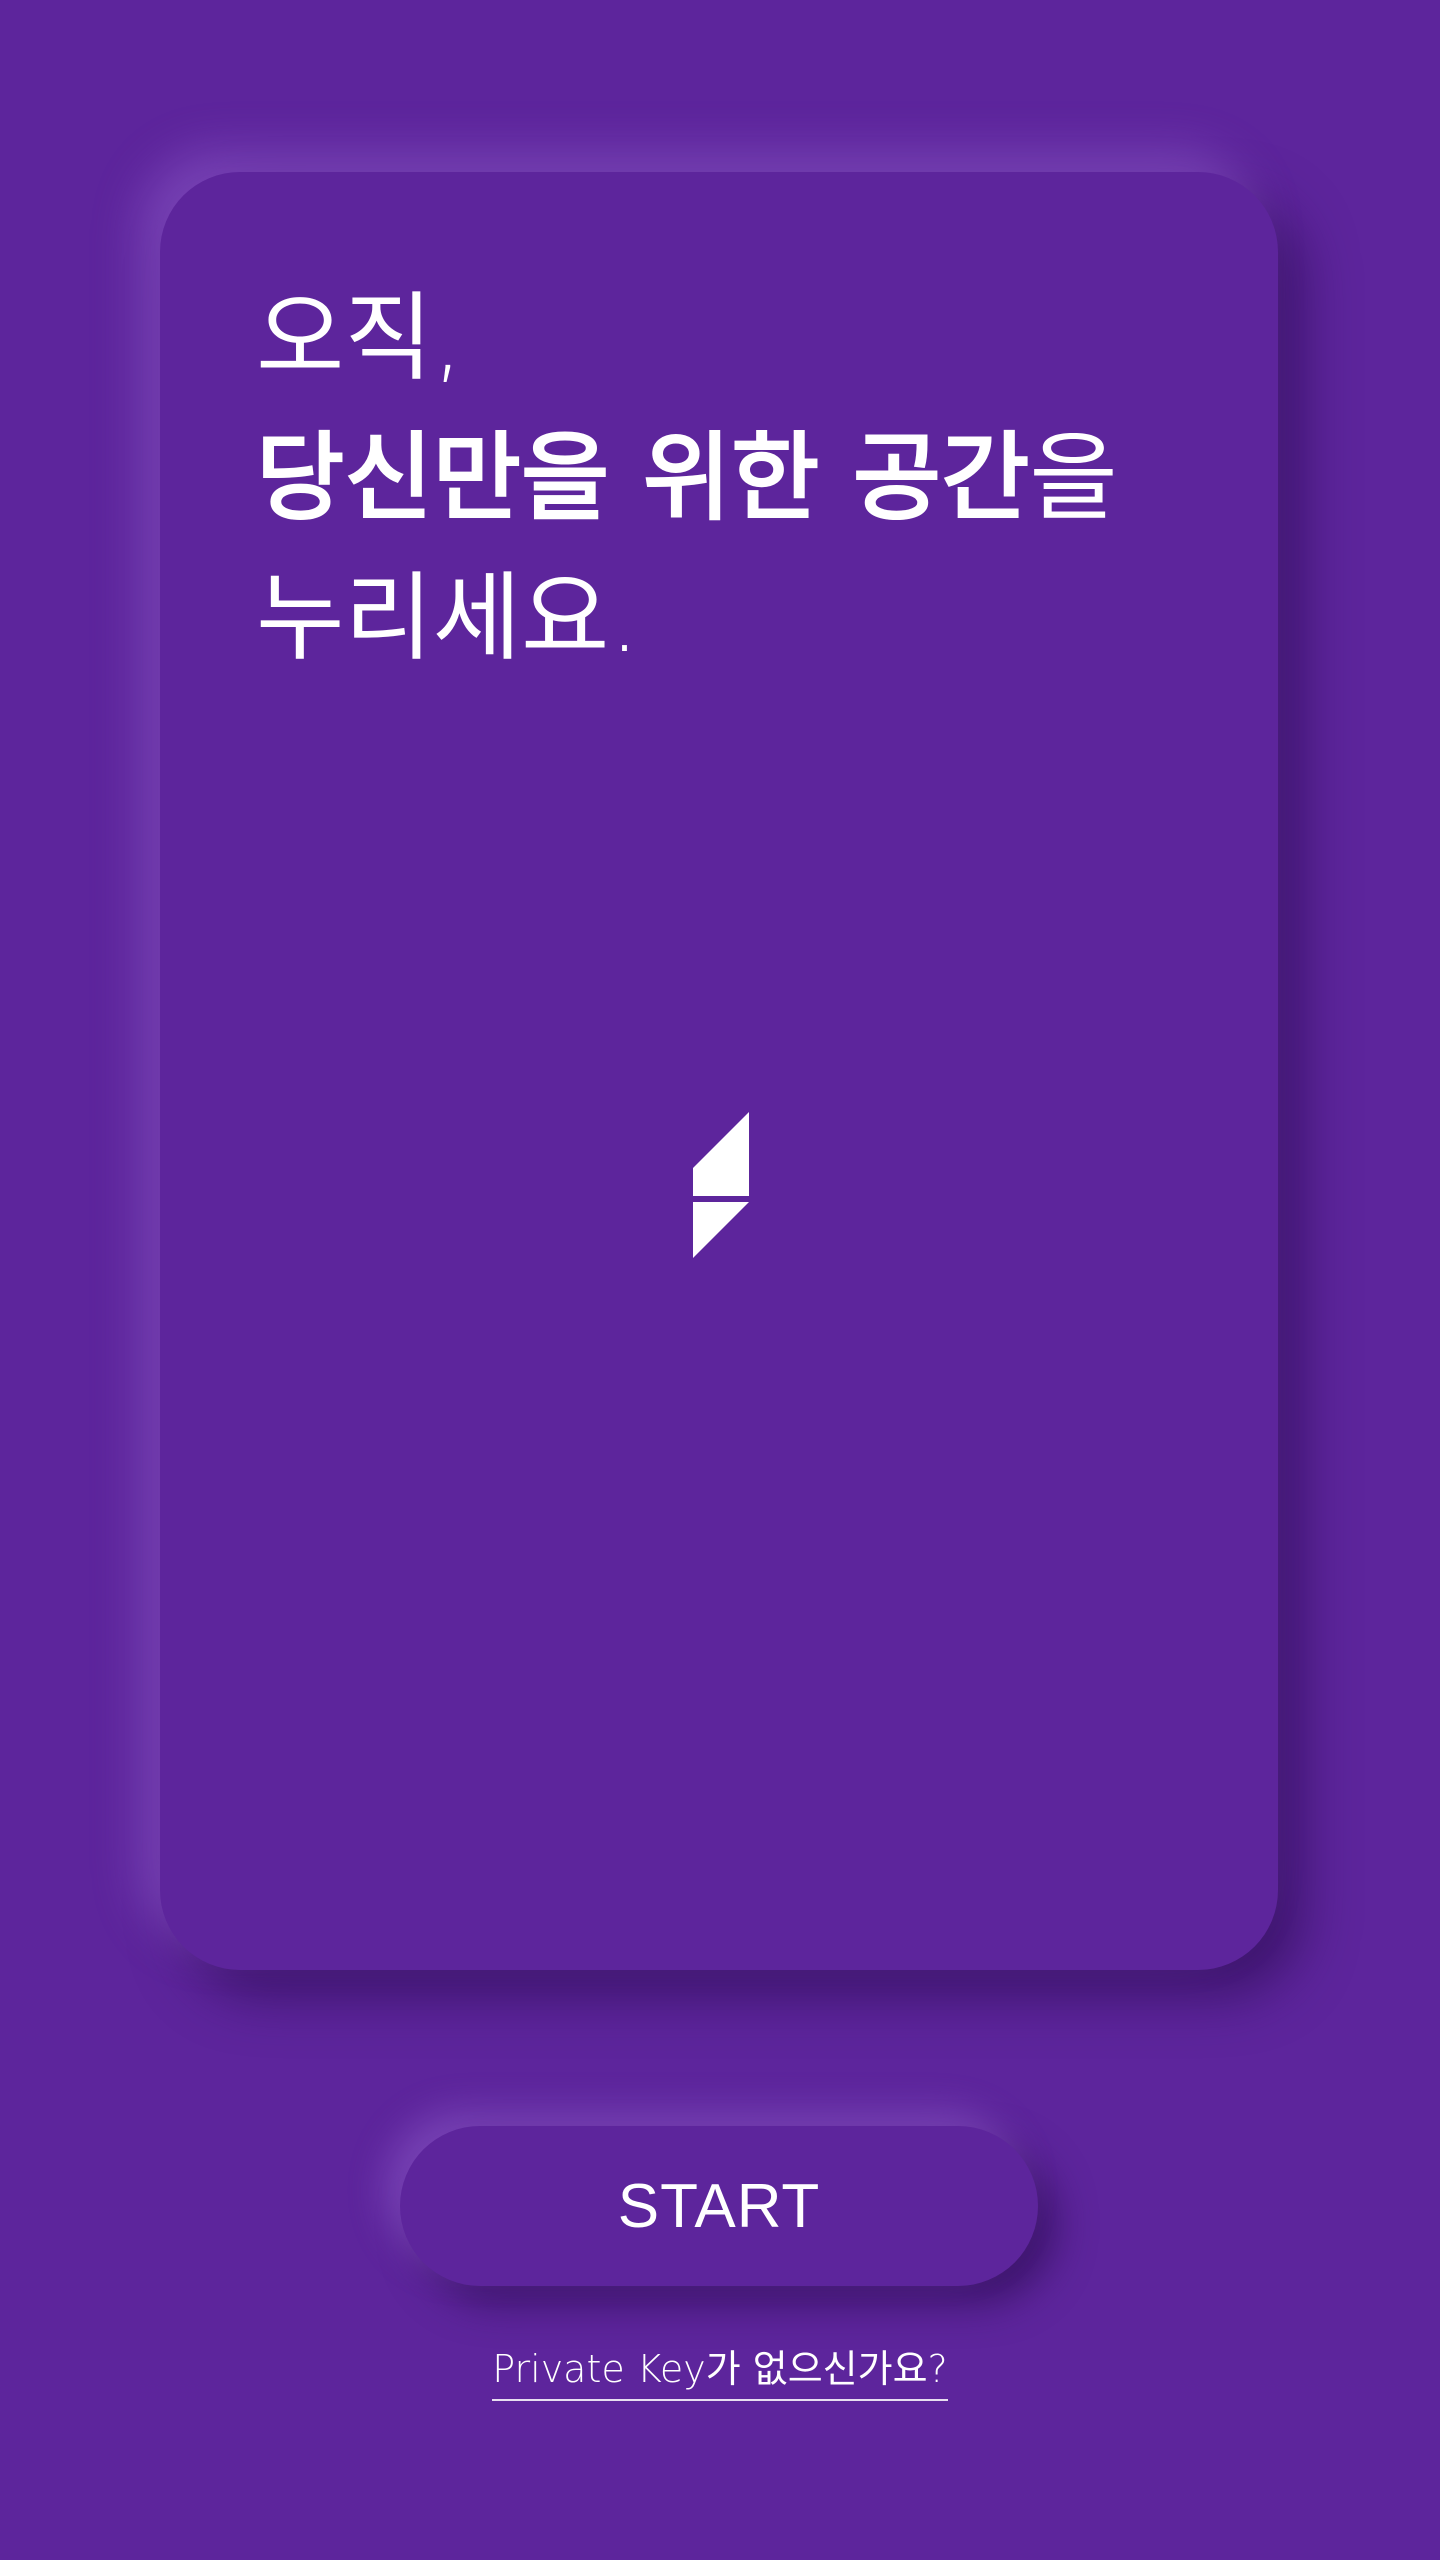 The image size is (1440, 2560). I want to click on start-button: START, so click(719, 2206).